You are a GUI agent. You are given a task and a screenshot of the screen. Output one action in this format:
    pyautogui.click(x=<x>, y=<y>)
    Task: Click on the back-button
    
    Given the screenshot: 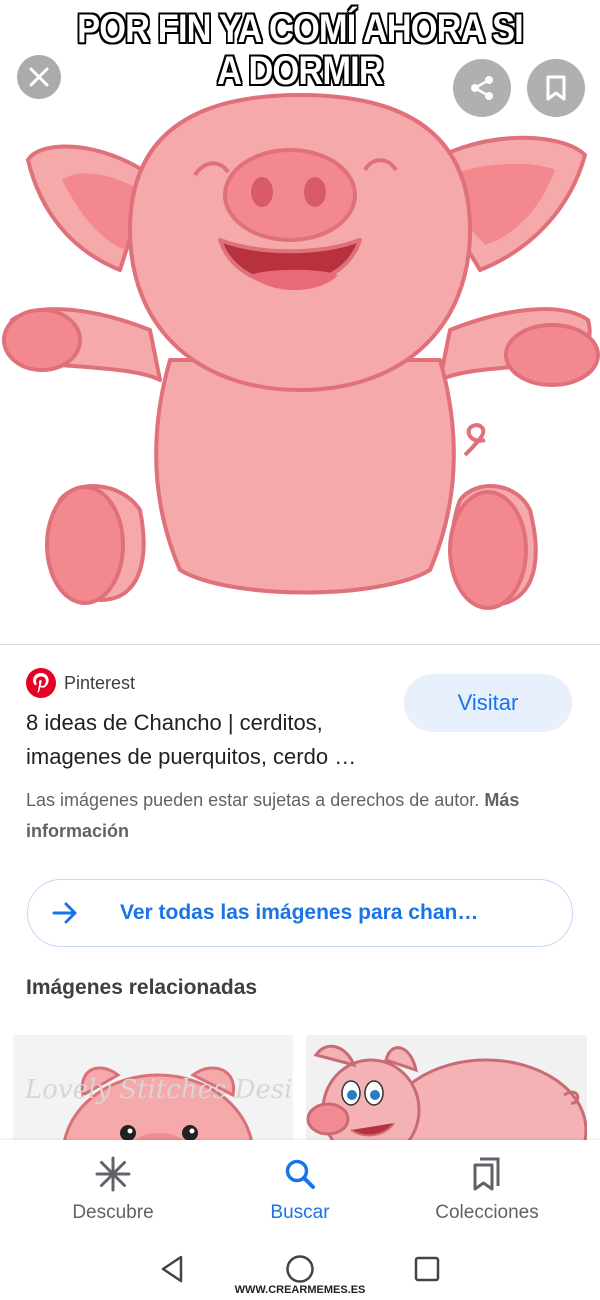 What is the action you would take?
    pyautogui.click(x=172, y=1269)
    